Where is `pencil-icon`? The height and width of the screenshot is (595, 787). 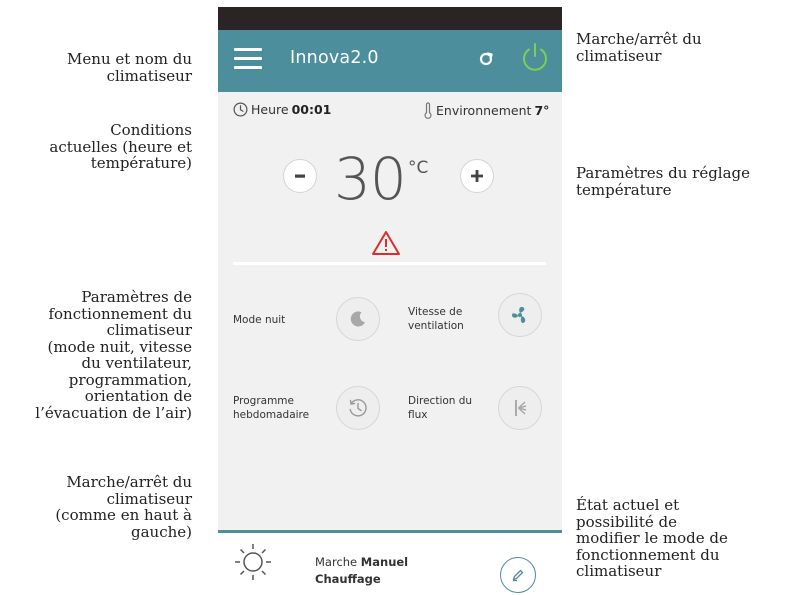 pencil-icon is located at coordinates (518, 575).